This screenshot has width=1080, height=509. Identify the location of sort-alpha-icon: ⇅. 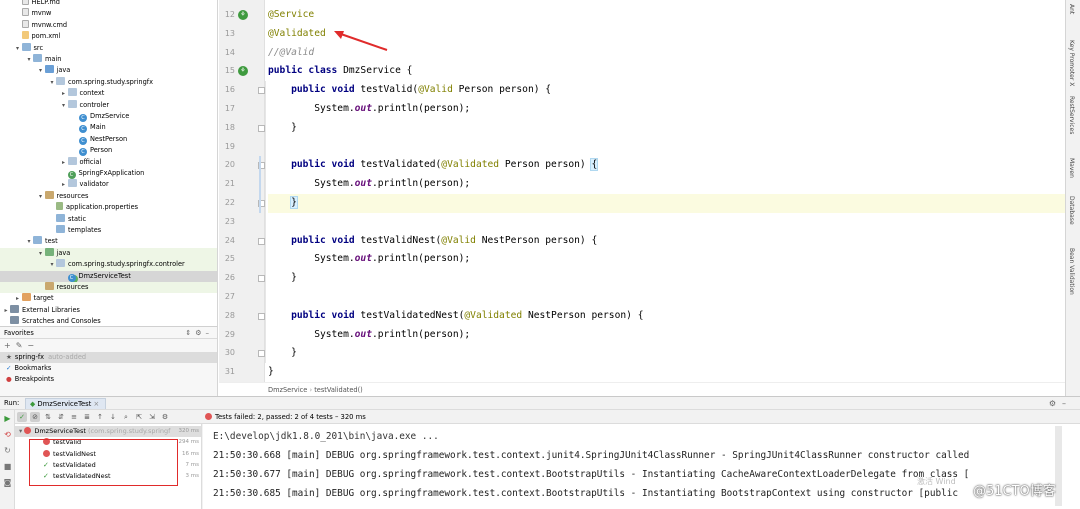
(48, 417).